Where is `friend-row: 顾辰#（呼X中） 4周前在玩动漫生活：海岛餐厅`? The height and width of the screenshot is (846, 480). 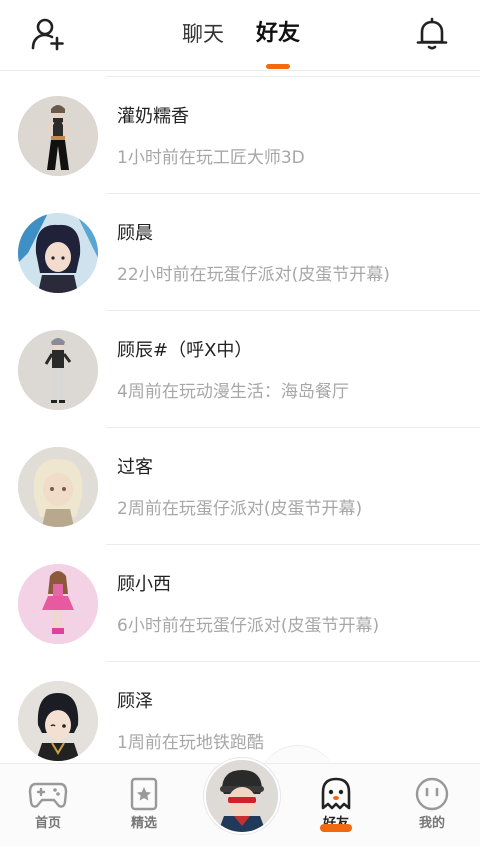 friend-row: 顾辰#（呼X中） 4周前在玩动漫生活：海岛餐厅 is located at coordinates (240, 369).